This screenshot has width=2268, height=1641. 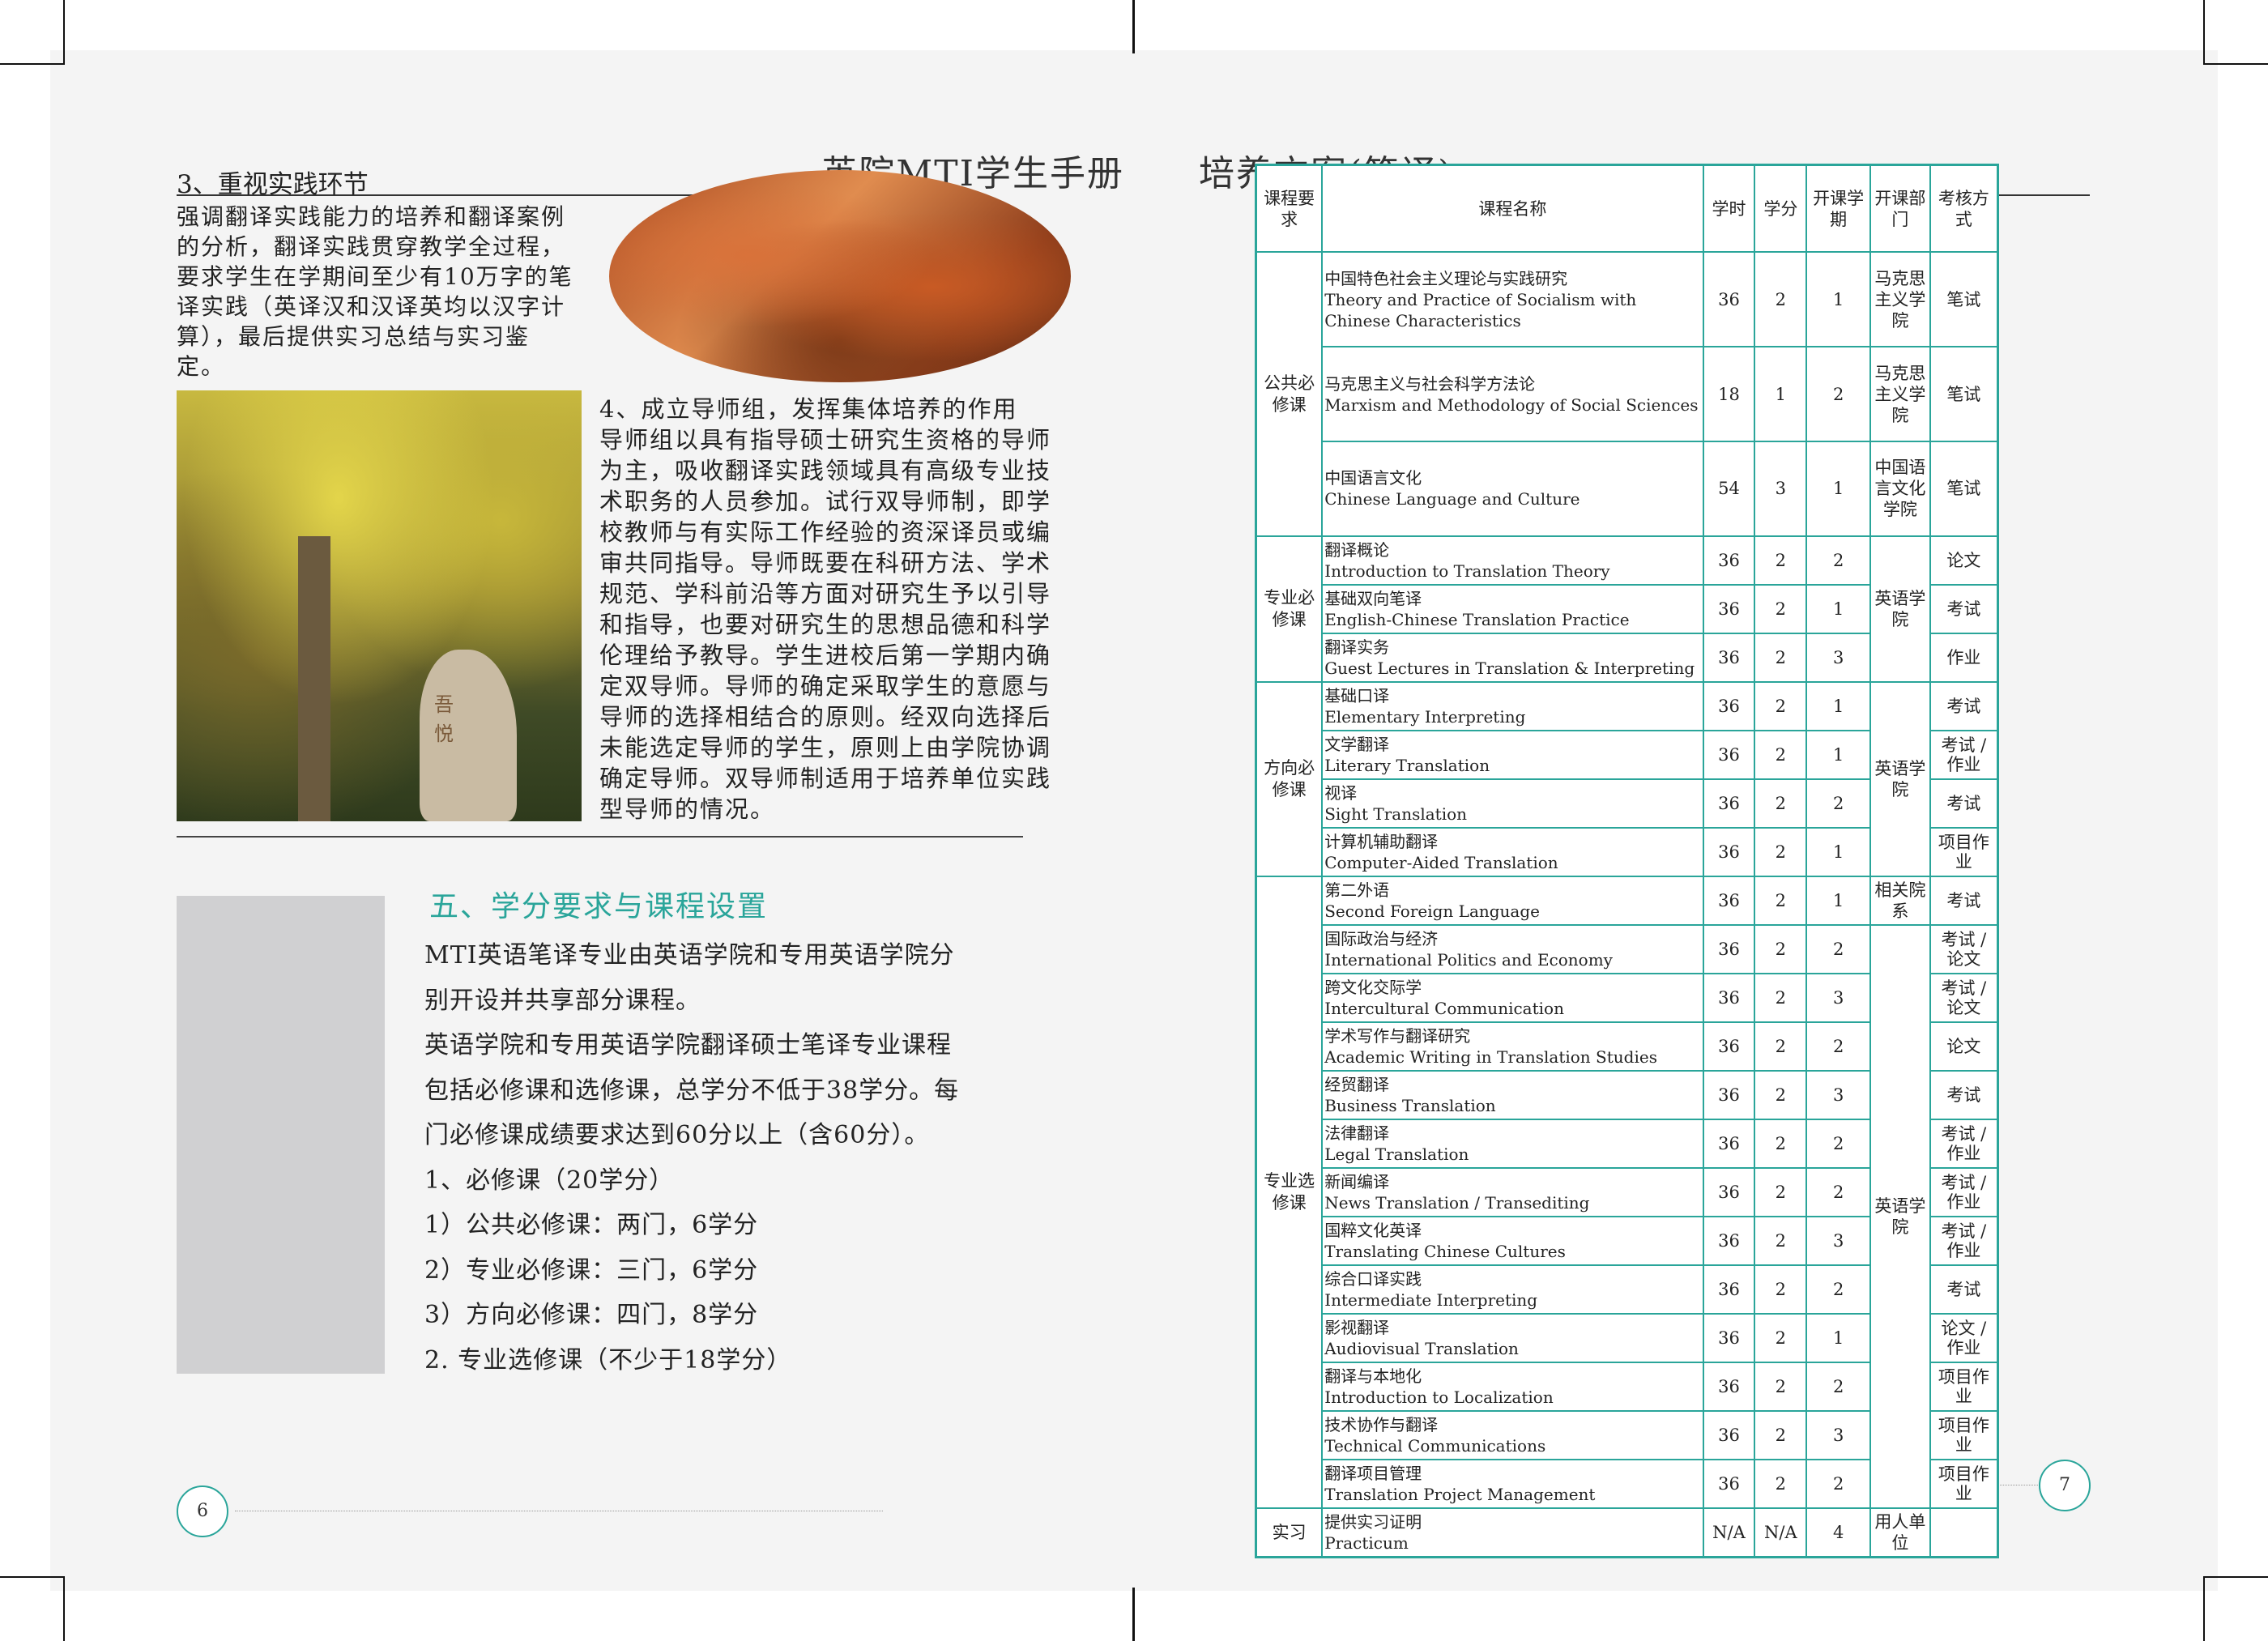 What do you see at coordinates (1460, 1495) in the screenshot?
I see `course-name-en: Translation Project Management` at bounding box center [1460, 1495].